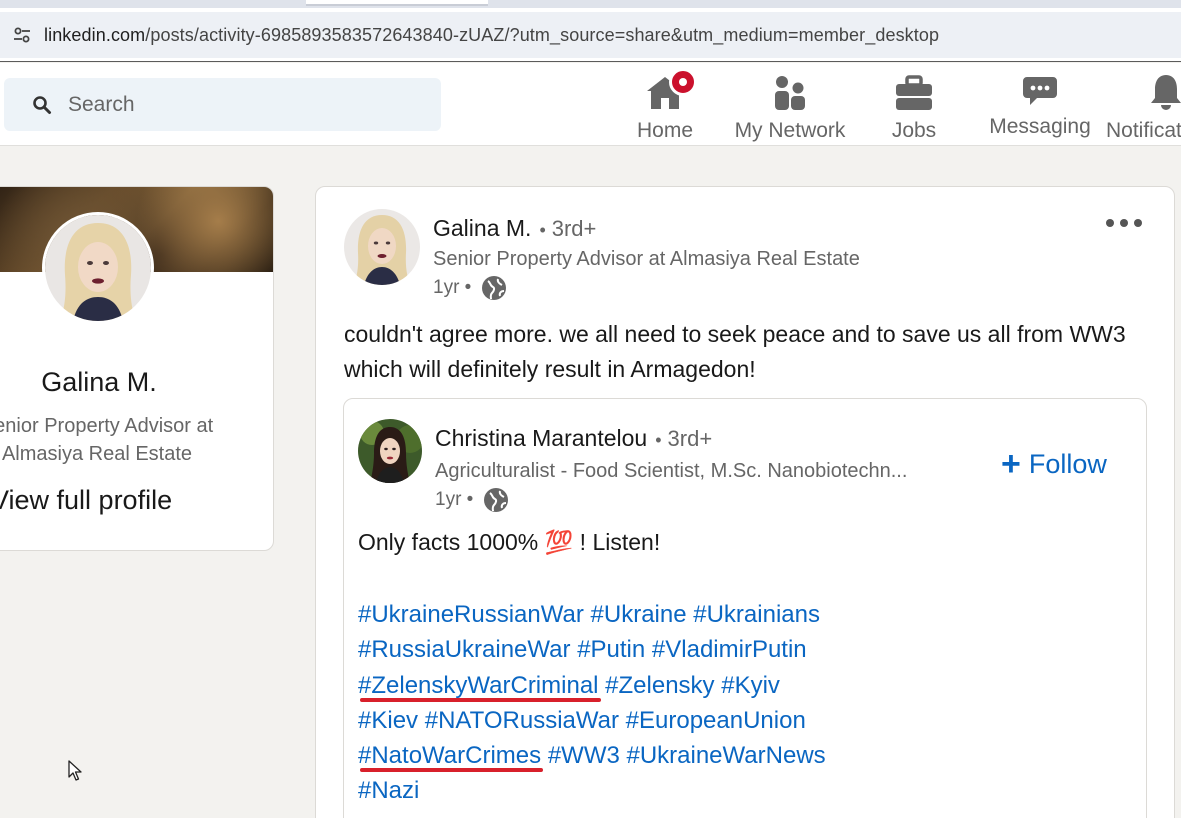  Describe the element at coordinates (1162, 89) in the screenshot. I see `bell-icon` at that location.